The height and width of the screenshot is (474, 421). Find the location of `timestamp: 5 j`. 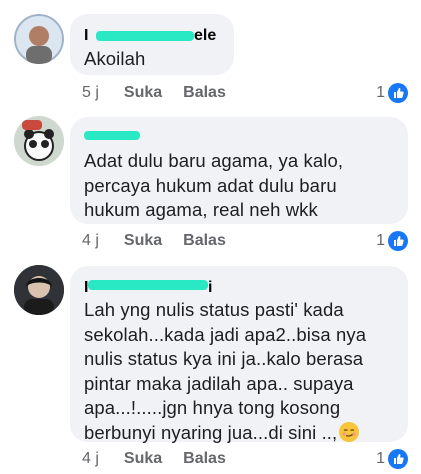

timestamp: 5 j is located at coordinates (90, 92).